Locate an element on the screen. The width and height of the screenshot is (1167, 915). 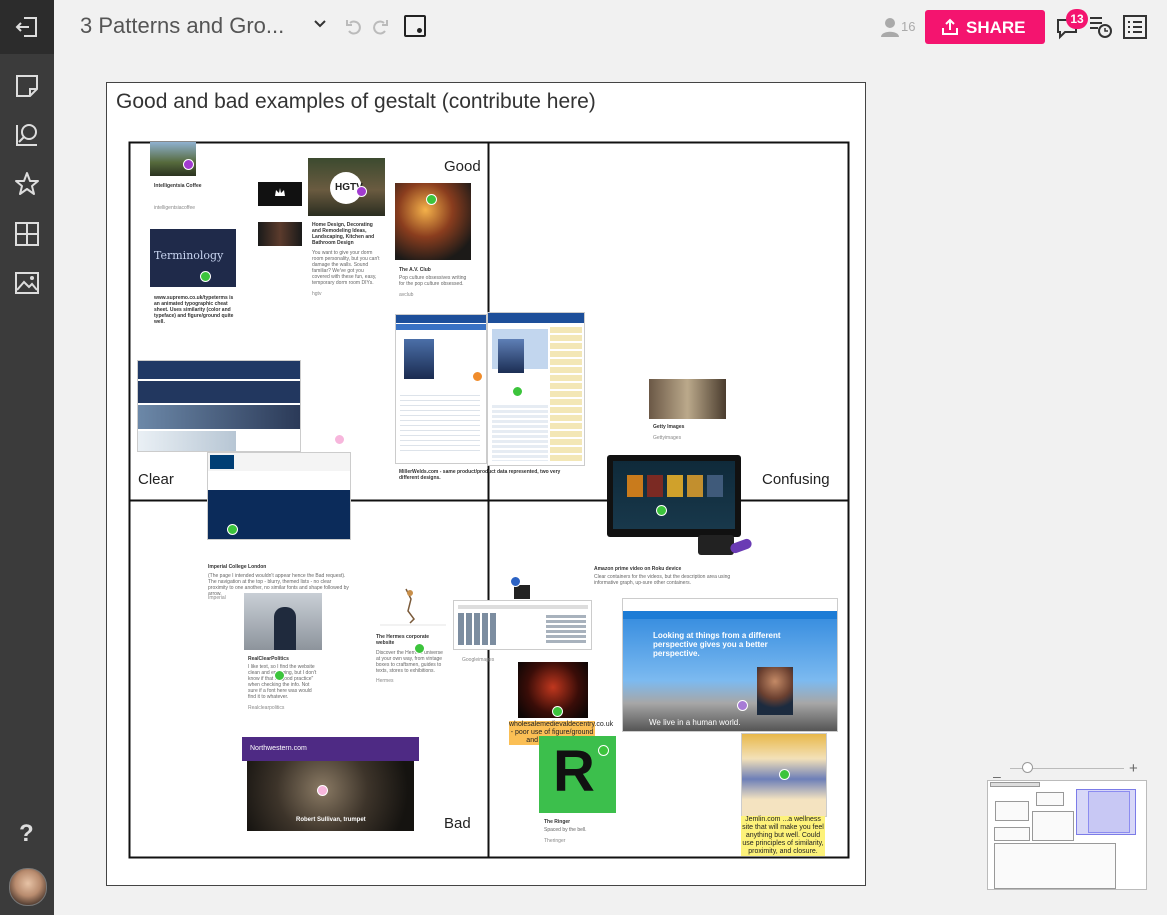
card-typeterms-image: Terminology is located at coordinates (193, 258).